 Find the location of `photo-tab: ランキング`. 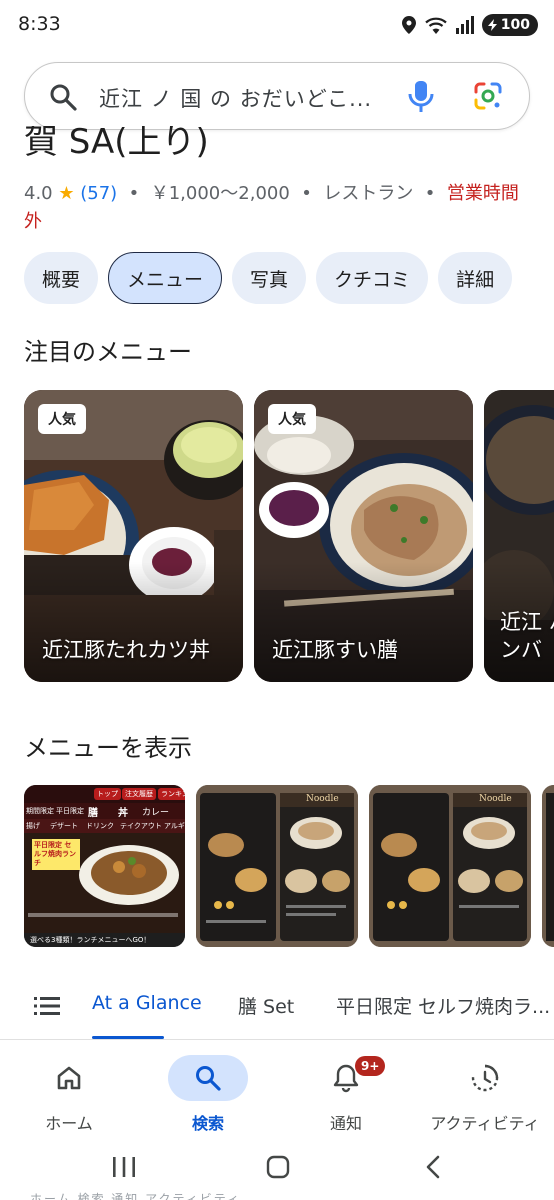

photo-tab: ランキング is located at coordinates (171, 794).